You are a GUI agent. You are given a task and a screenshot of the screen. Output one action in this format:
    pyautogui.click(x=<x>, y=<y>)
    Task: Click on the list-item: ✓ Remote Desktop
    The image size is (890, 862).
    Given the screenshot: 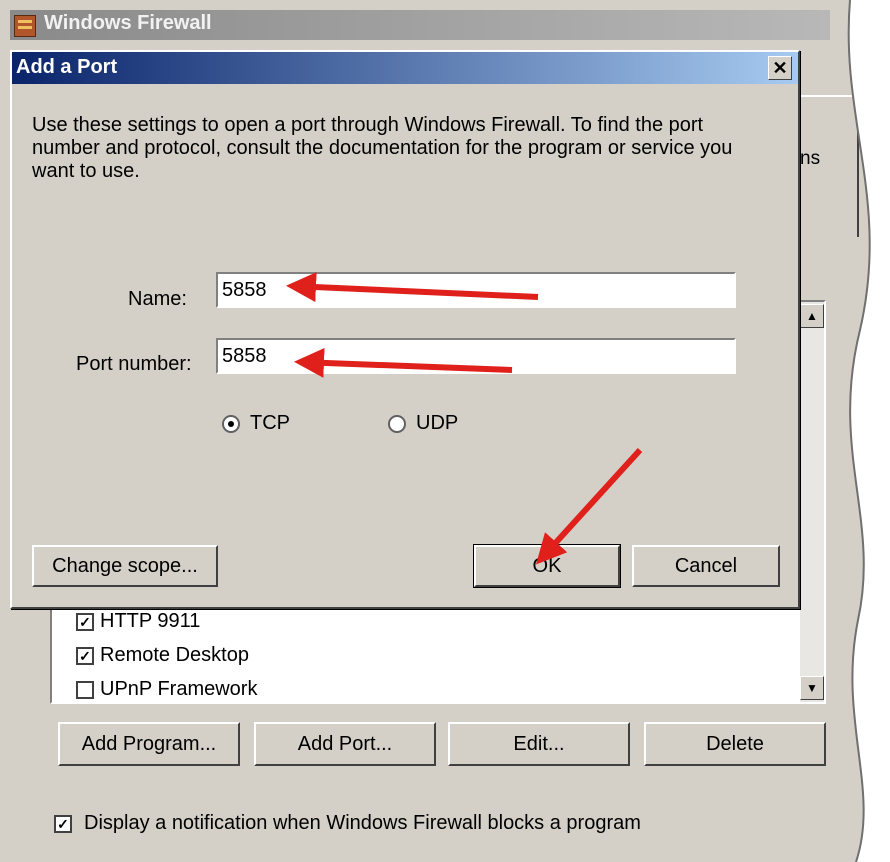 What is the action you would take?
    pyautogui.click(x=162, y=655)
    